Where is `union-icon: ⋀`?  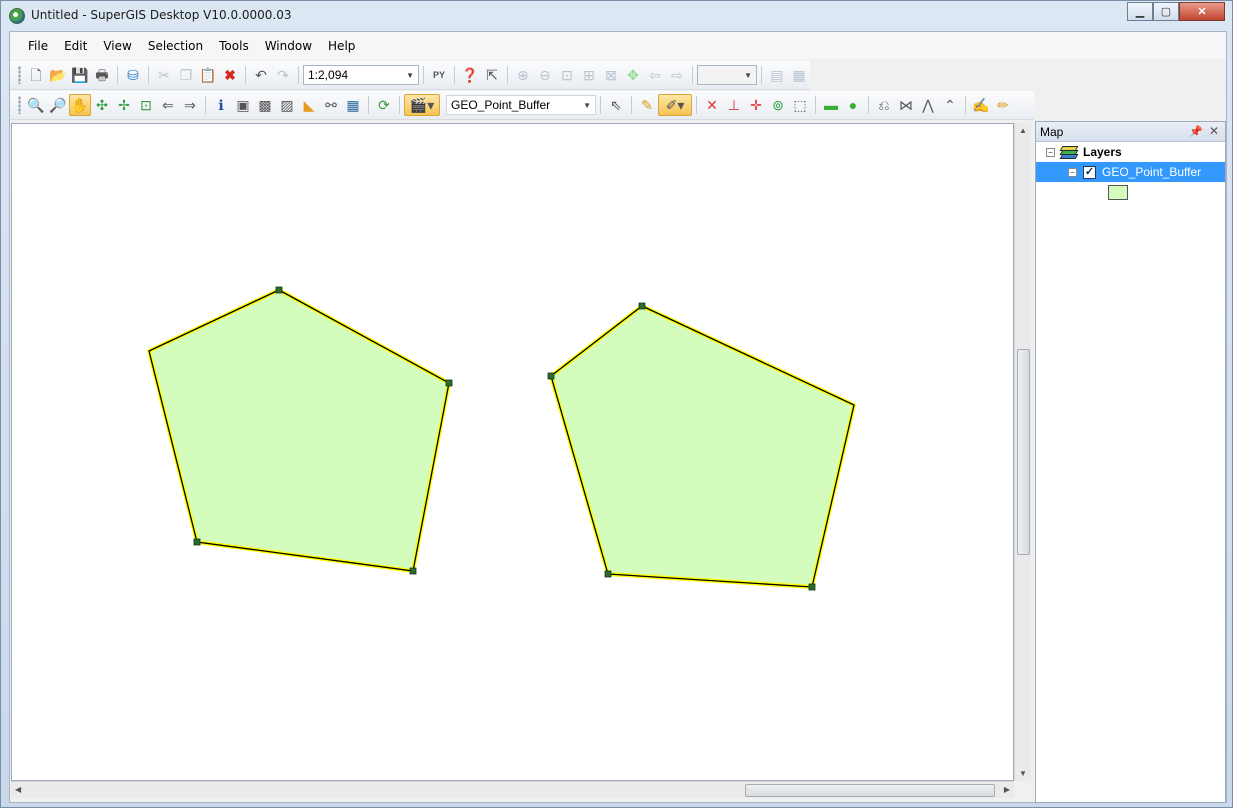
union-icon: ⋀ is located at coordinates (928, 105).